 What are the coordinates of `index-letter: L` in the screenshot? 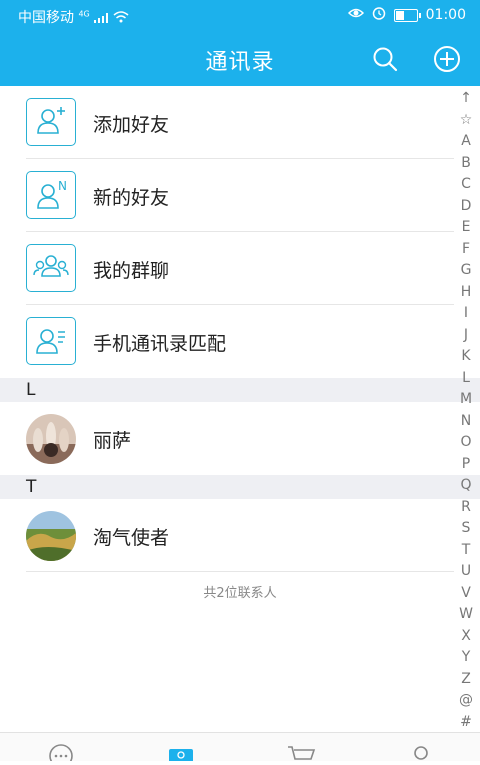 It's located at (466, 379).